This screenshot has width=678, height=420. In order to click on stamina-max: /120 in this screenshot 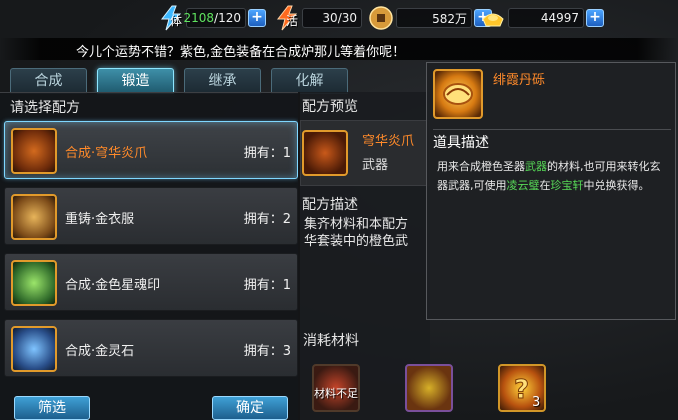, I will do `click(227, 18)`.